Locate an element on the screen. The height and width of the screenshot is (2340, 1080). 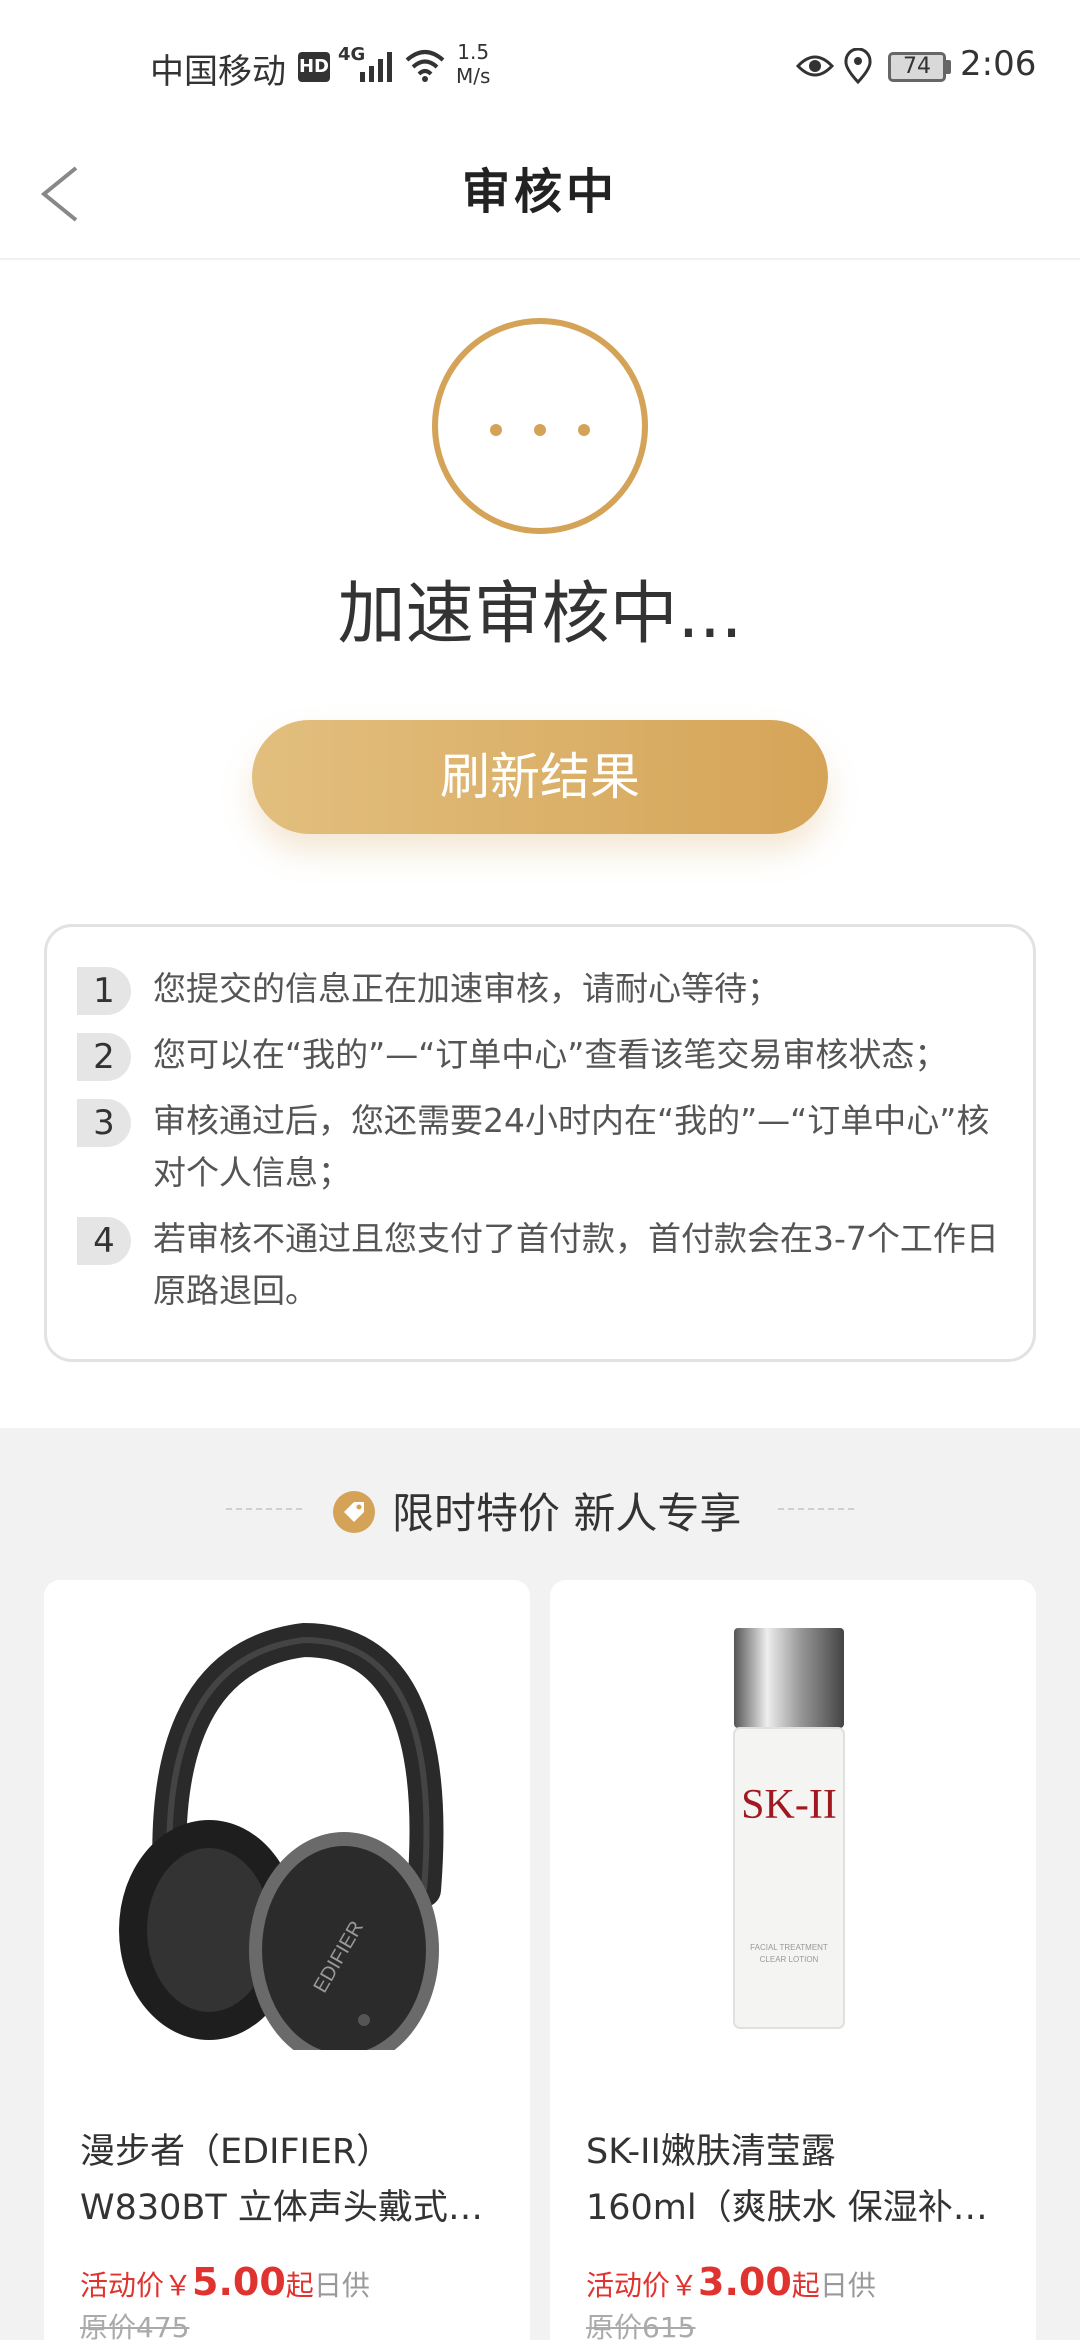
price-tag-icon is located at coordinates (354, 1512).